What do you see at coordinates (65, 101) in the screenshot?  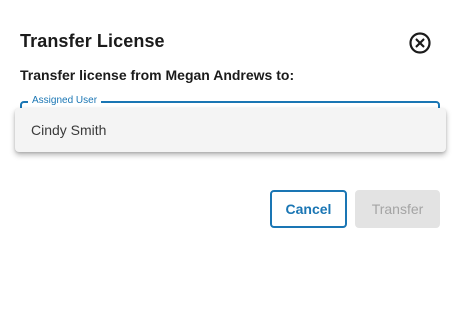 I see `assigned-user-label: Assigned User` at bounding box center [65, 101].